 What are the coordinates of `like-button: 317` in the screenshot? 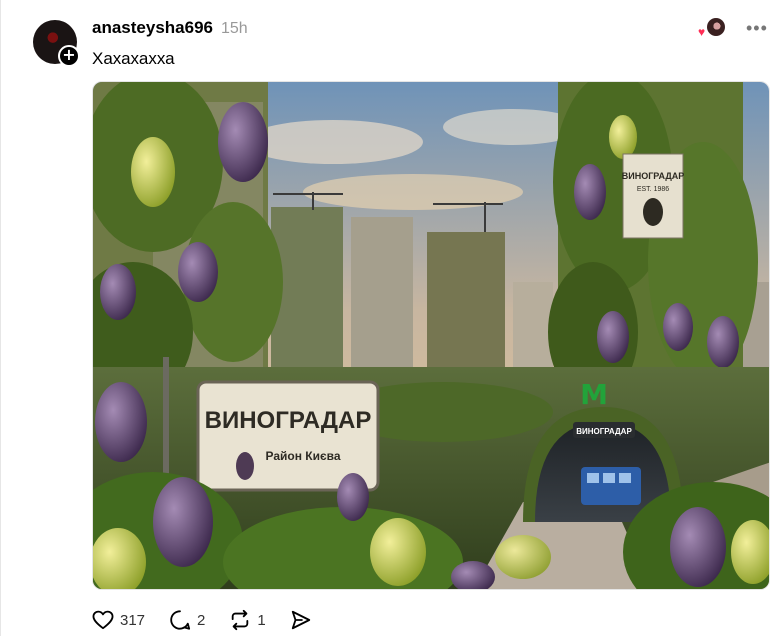 It's located at (118, 620).